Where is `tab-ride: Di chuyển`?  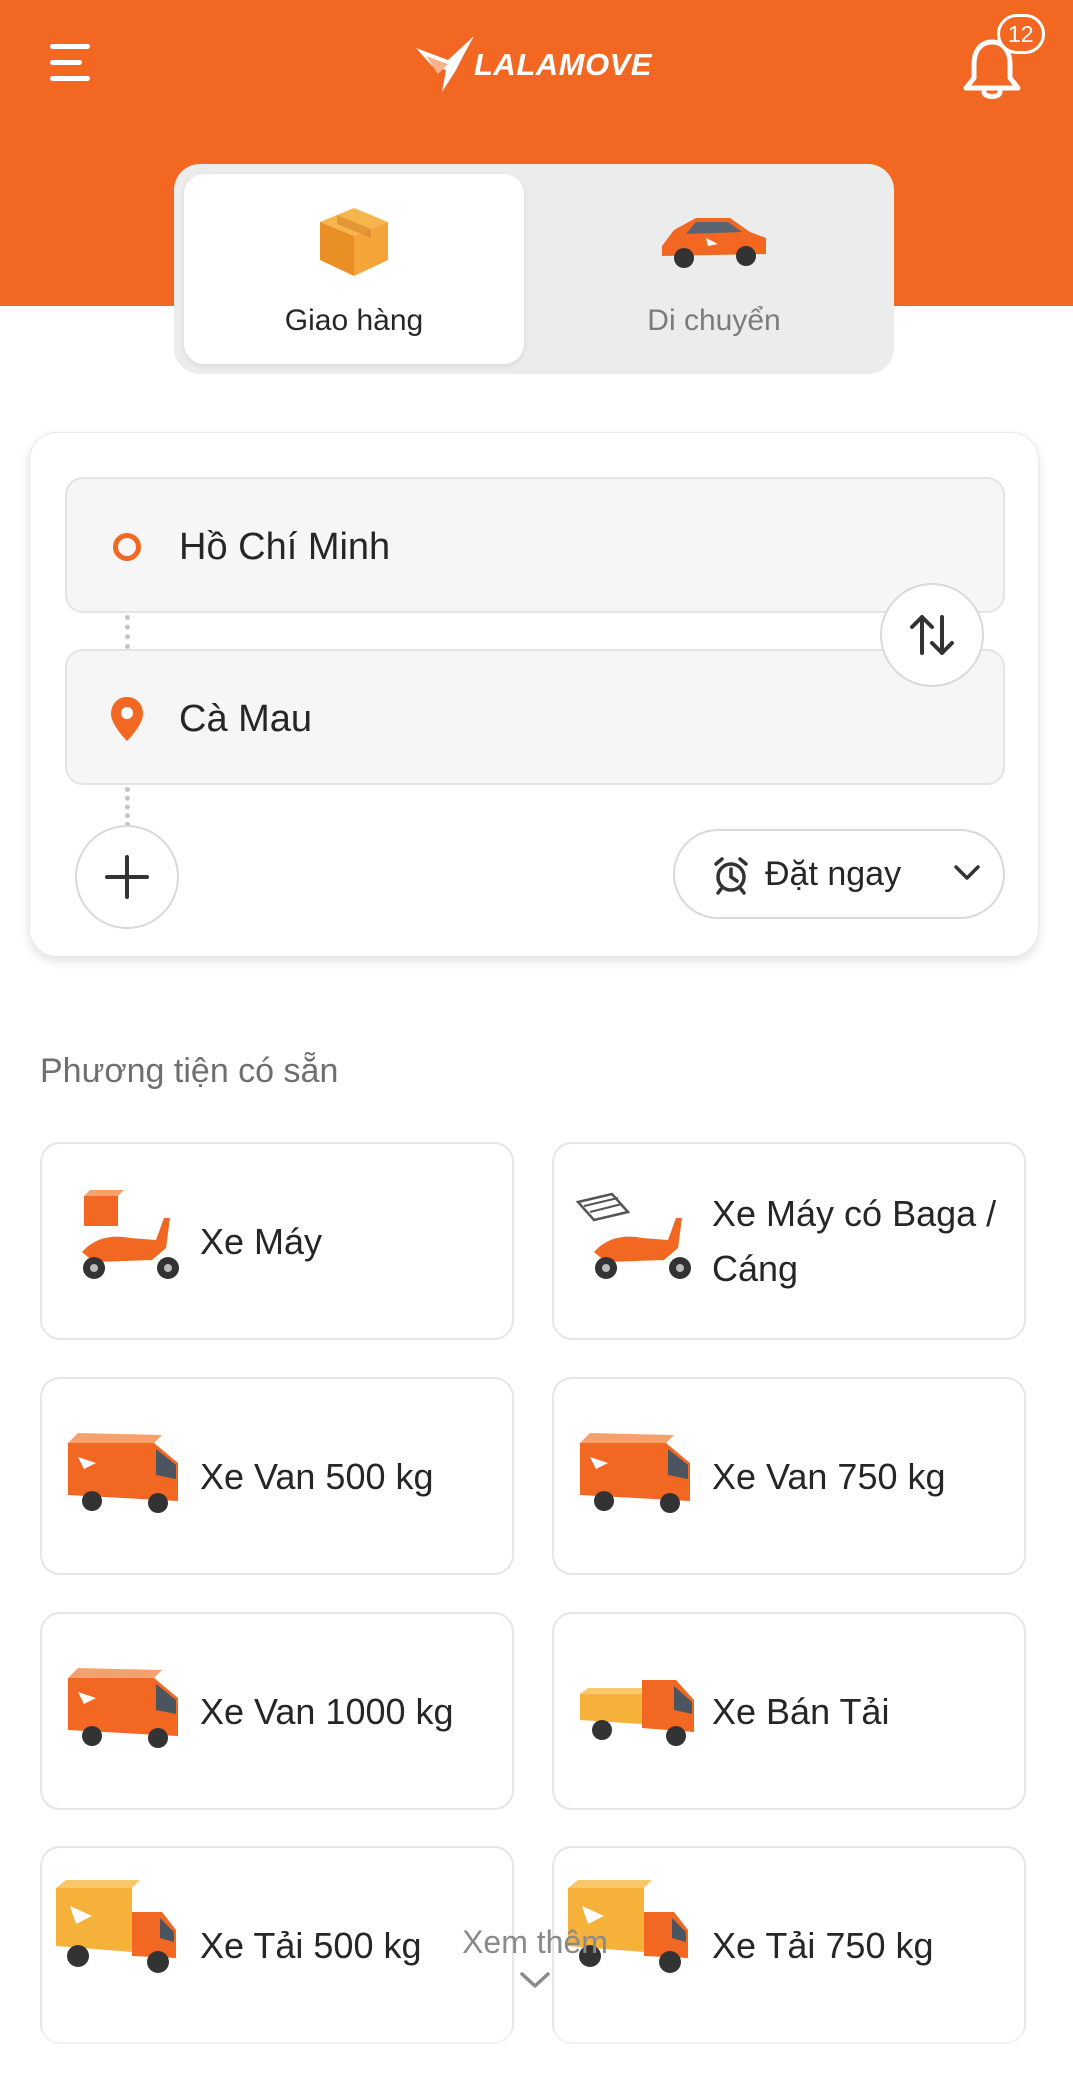
tab-ride: Di chuyển is located at coordinates (714, 269).